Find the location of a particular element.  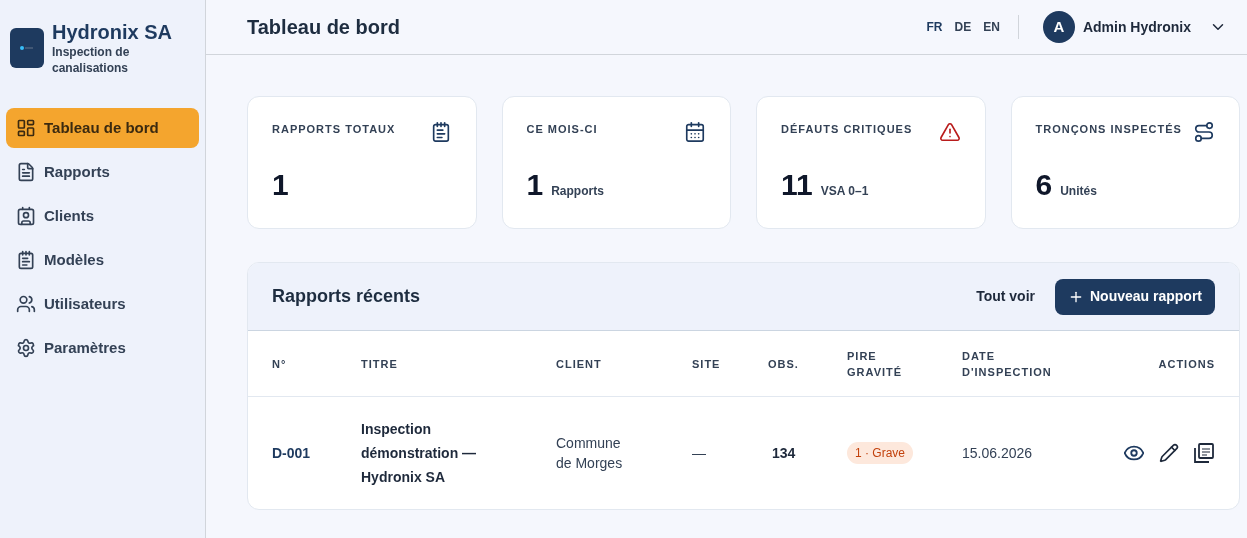

brand-subtitle: Inspection de canalisations is located at coordinates (91, 60).